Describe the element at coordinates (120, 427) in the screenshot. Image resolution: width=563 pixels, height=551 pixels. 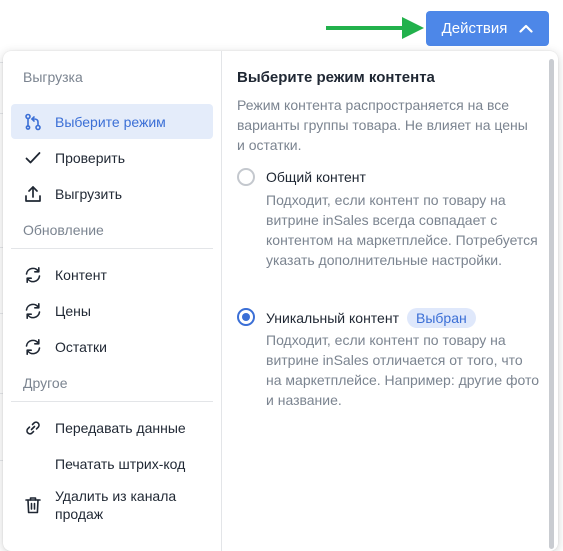
I see `menu-item-label: Передавать данные` at that location.